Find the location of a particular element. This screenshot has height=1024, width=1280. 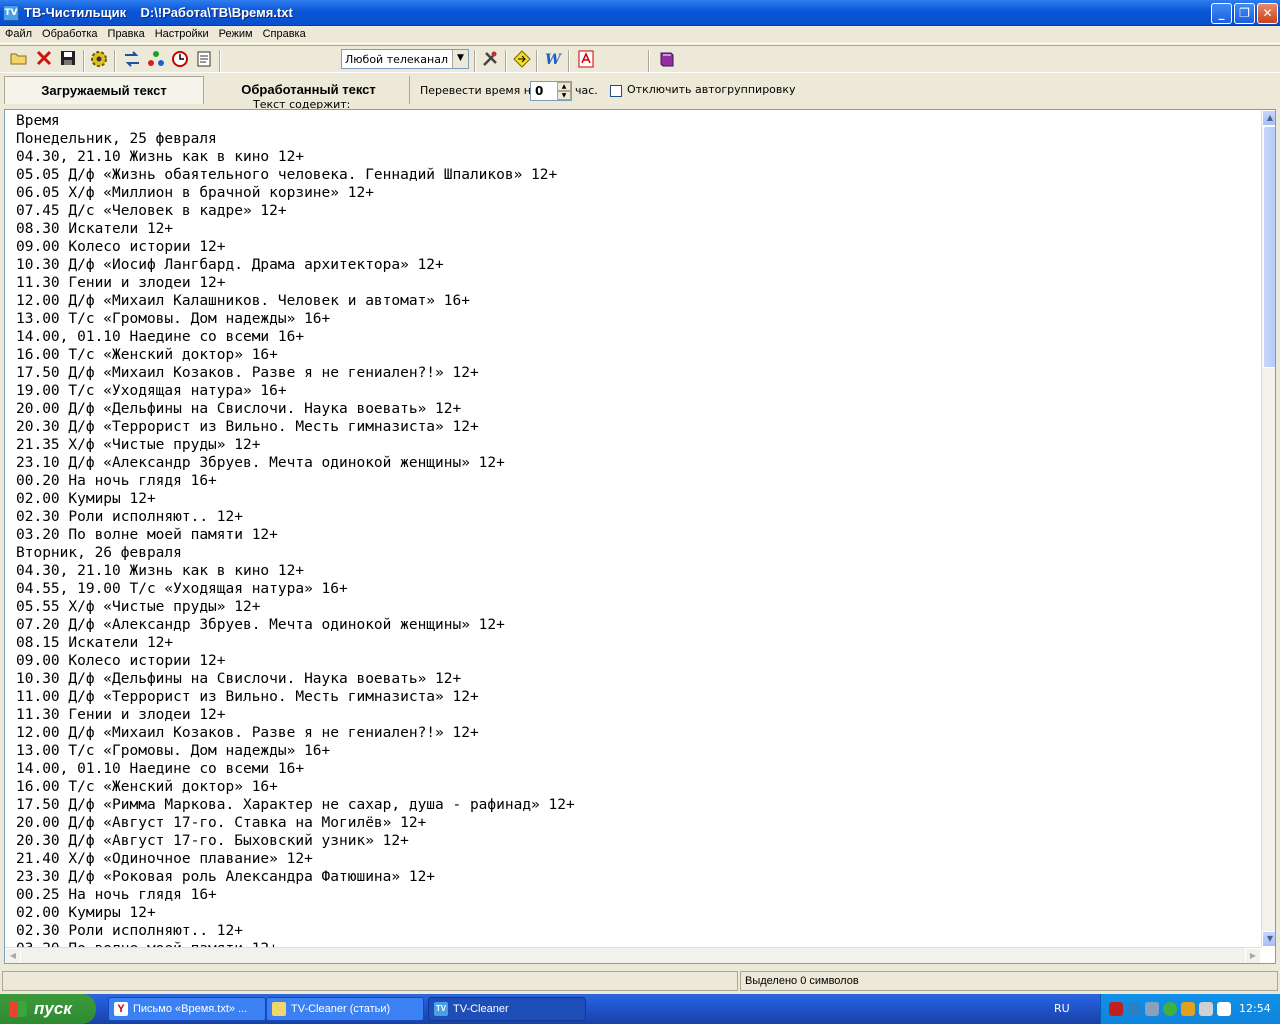

autogroup-checkbox is located at coordinates (616, 91).